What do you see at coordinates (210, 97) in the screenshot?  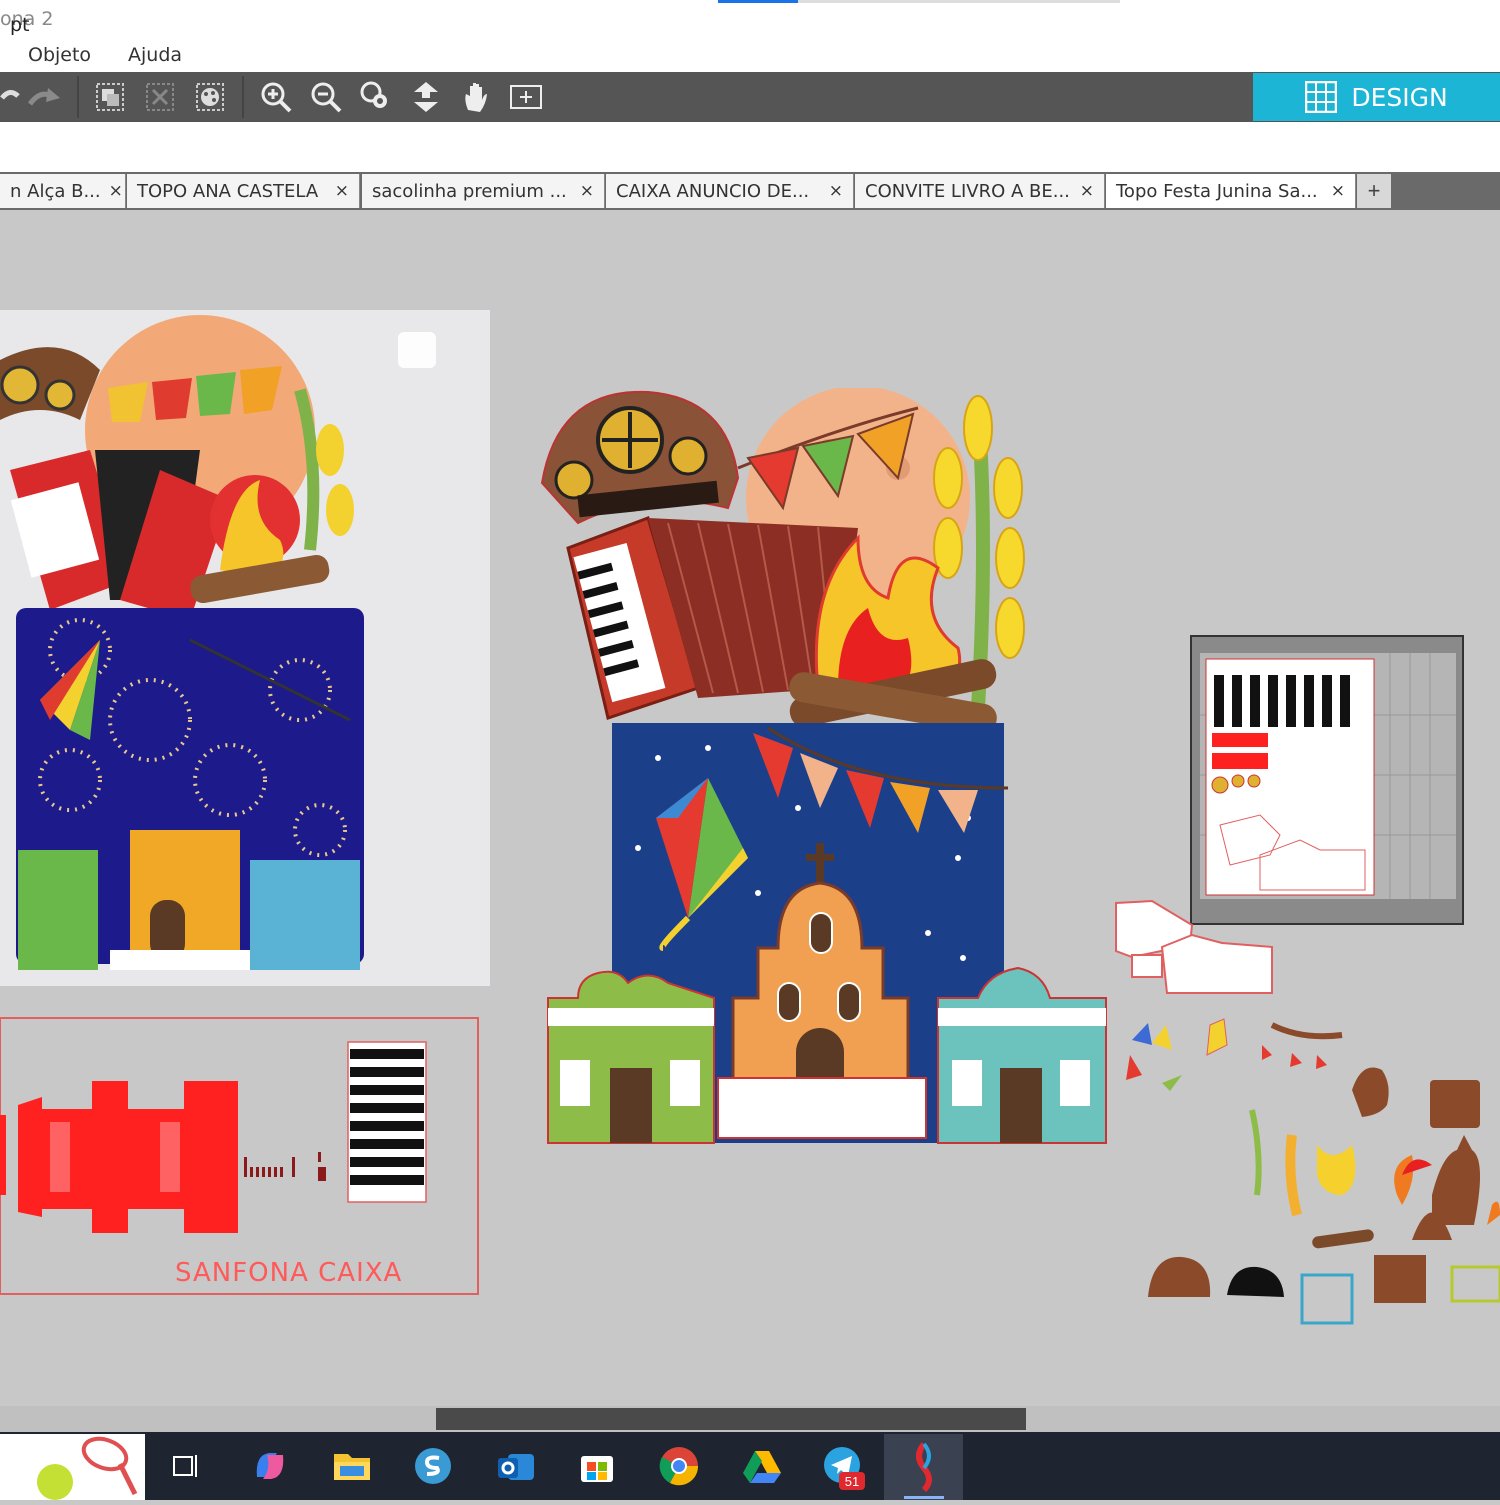 I see `replicate-icon` at bounding box center [210, 97].